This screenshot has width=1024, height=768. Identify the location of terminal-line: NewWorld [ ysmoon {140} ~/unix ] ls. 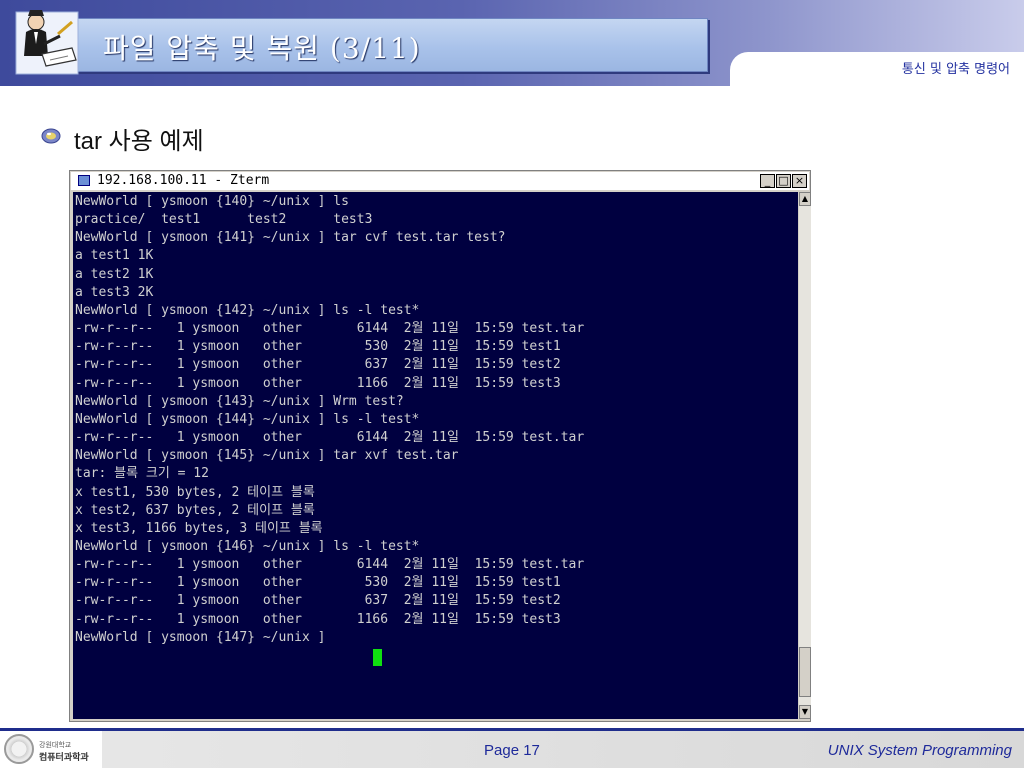
(212, 201).